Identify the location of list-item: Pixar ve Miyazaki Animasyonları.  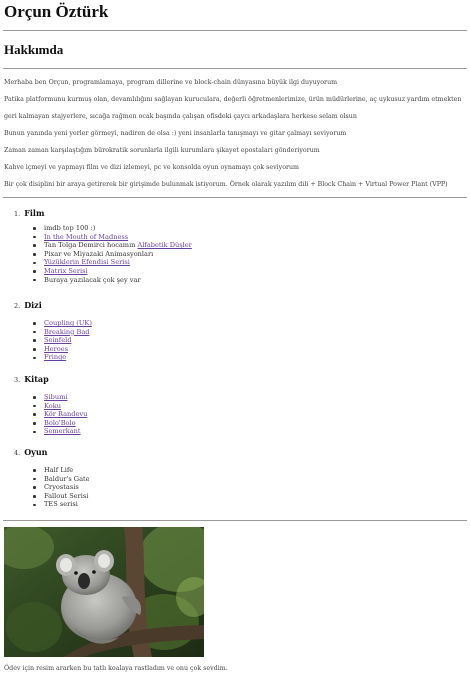
(112, 254).